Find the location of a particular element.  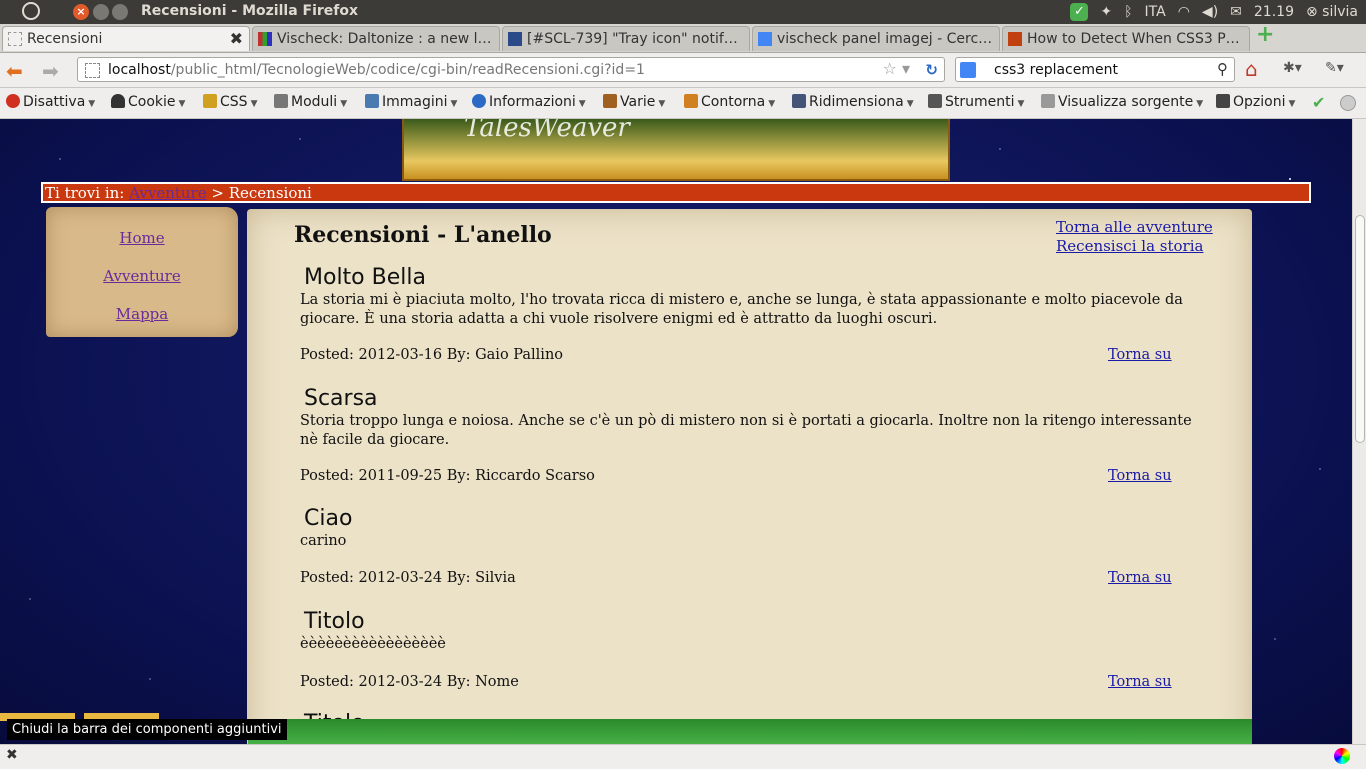

status-dot-icon is located at coordinates (1348, 103).